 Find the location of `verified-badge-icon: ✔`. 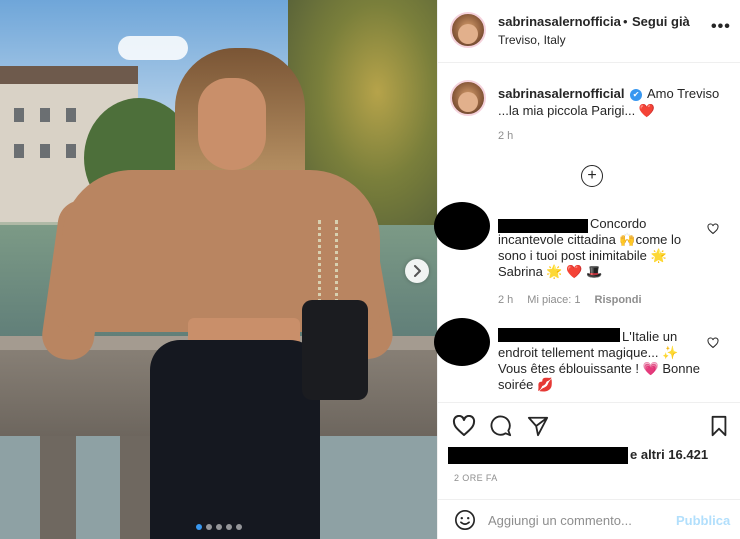

verified-badge-icon: ✔ is located at coordinates (636, 95).